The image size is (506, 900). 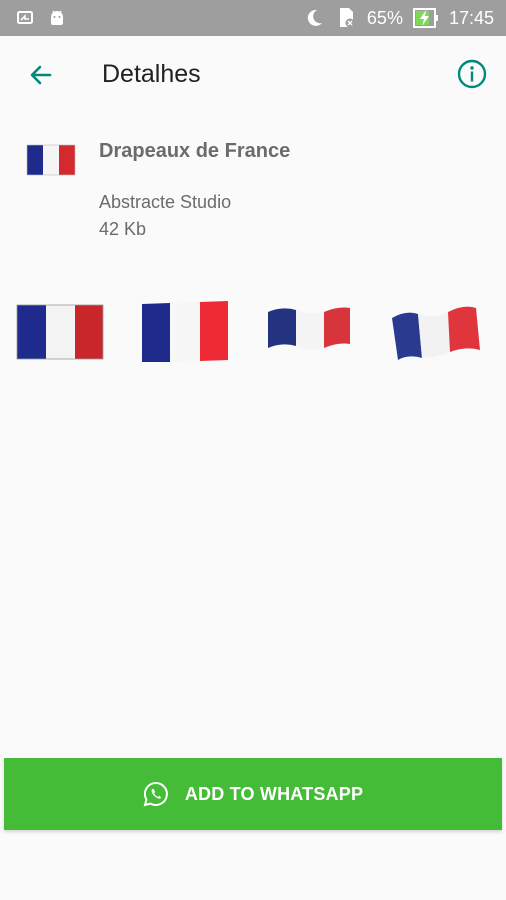 What do you see at coordinates (25, 17) in the screenshot?
I see `screencast-icon` at bounding box center [25, 17].